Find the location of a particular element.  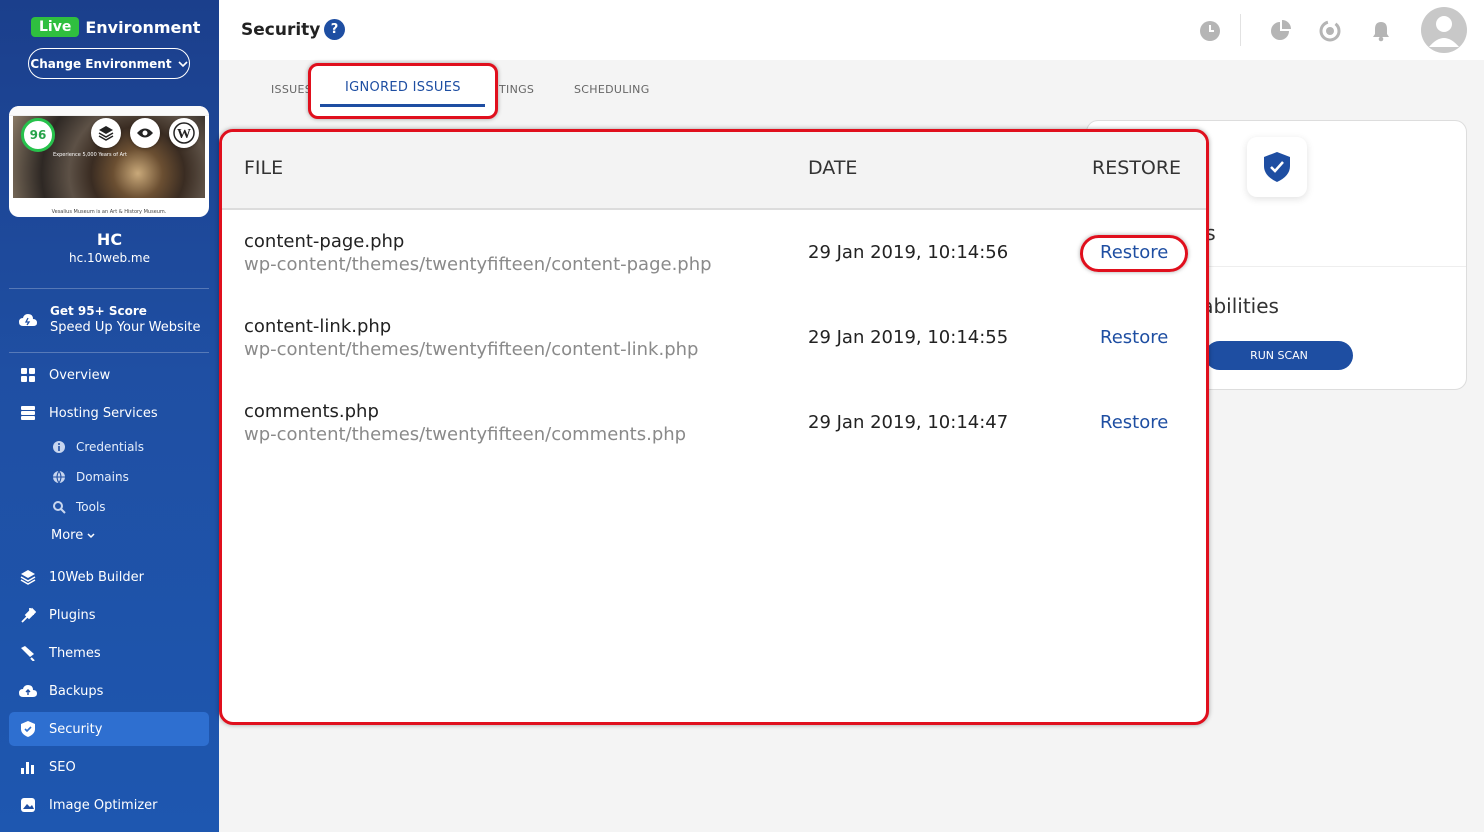

sidebar-item-overview: Overview is located at coordinates (109, 375).